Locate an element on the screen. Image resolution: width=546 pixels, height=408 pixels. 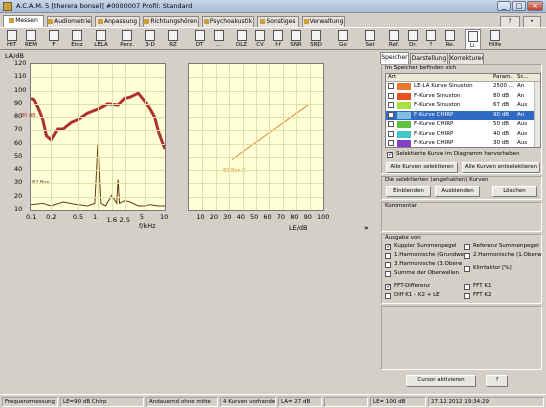
curve-name: F-Kurve CHIRP is located at coordinates (434, 133).